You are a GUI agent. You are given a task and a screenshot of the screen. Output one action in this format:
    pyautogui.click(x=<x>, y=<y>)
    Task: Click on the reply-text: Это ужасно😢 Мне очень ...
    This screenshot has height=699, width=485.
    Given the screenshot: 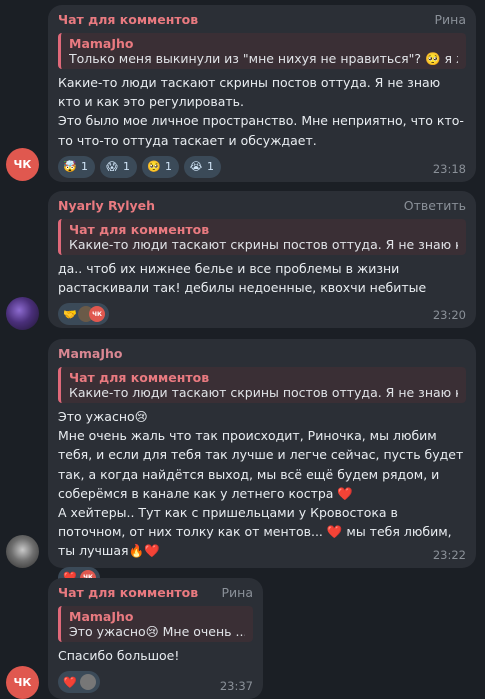 What is the action you would take?
    pyautogui.click(x=157, y=631)
    